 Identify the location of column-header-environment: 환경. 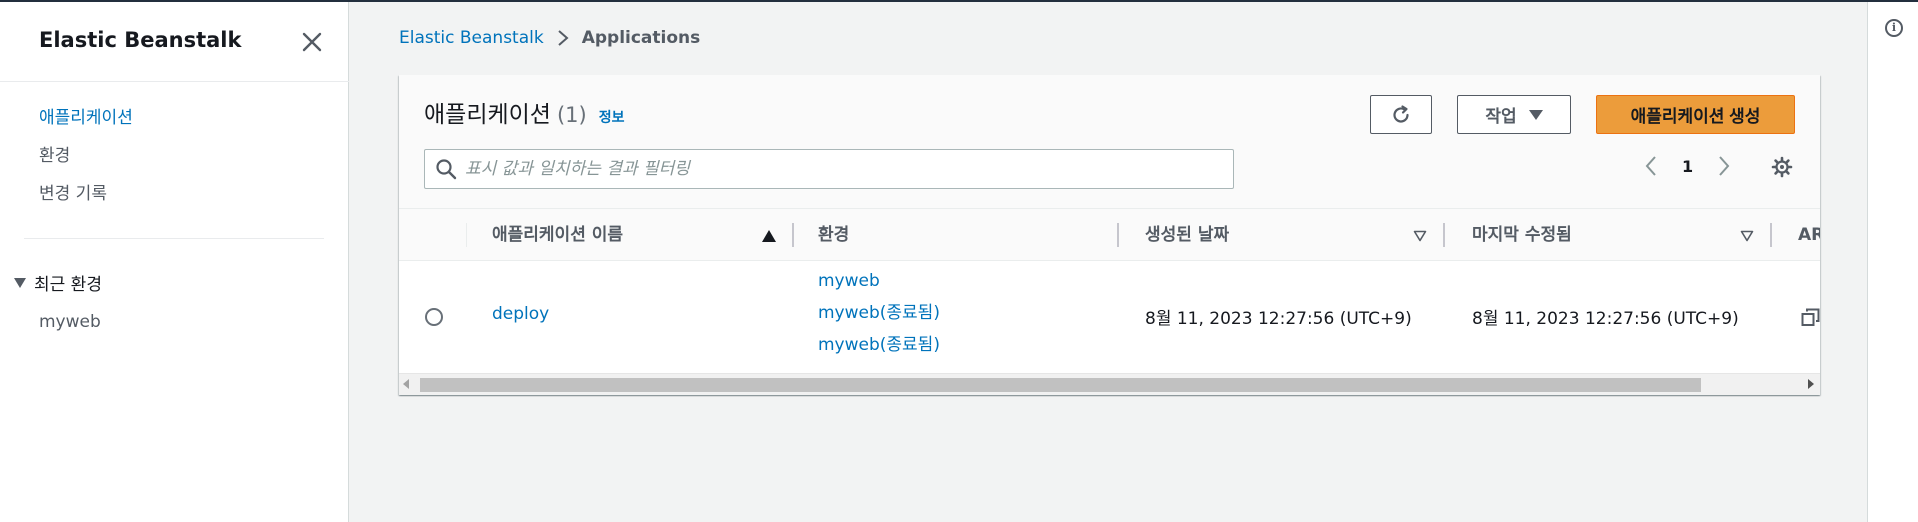
(833, 235).